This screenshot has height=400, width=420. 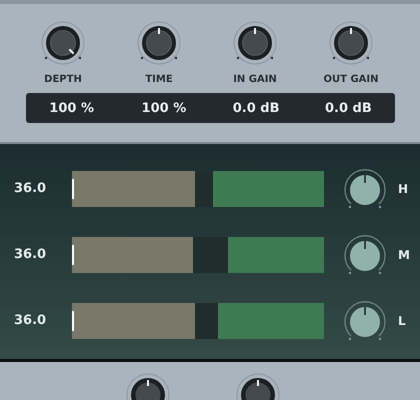 What do you see at coordinates (404, 255) in the screenshot?
I see `band-label: M` at bounding box center [404, 255].